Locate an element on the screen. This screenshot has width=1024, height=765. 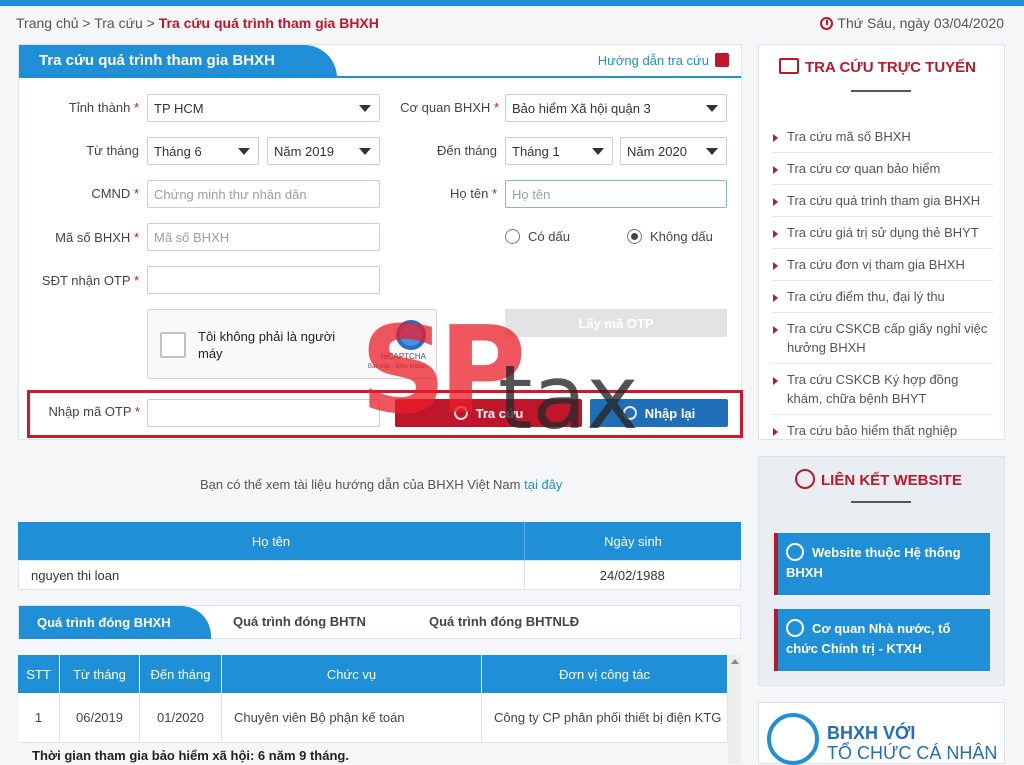
breadcrumb-current: Tra cứu quá trình tham gia BHXH is located at coordinates (268, 23).